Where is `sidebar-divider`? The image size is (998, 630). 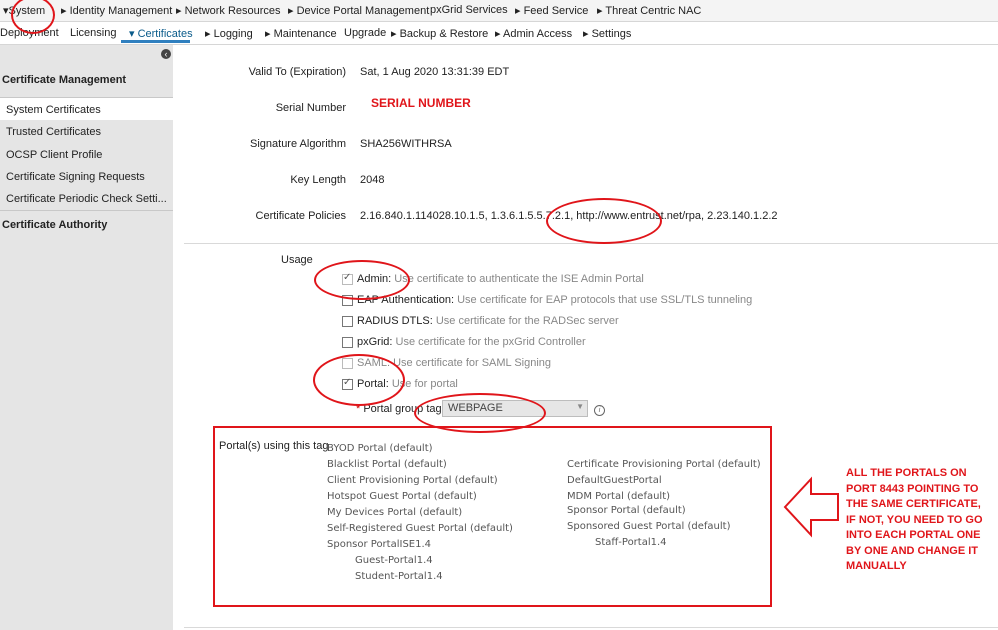
sidebar-divider is located at coordinates (86, 210).